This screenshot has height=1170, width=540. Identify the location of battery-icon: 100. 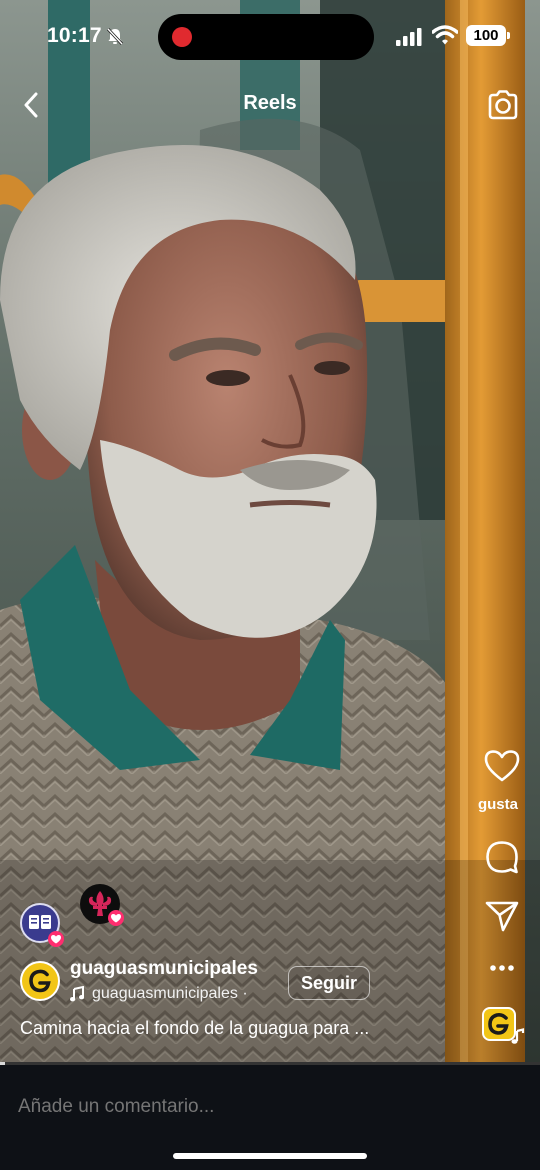
(488, 35).